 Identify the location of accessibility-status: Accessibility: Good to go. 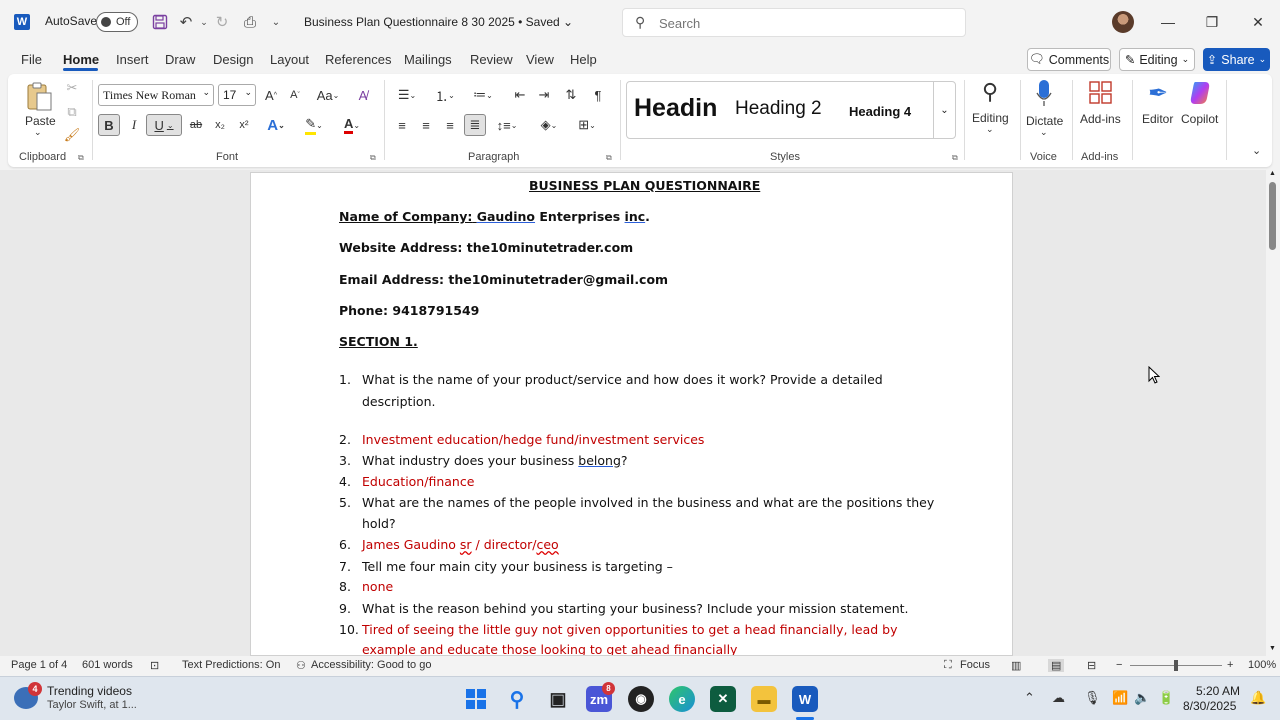
(371, 665).